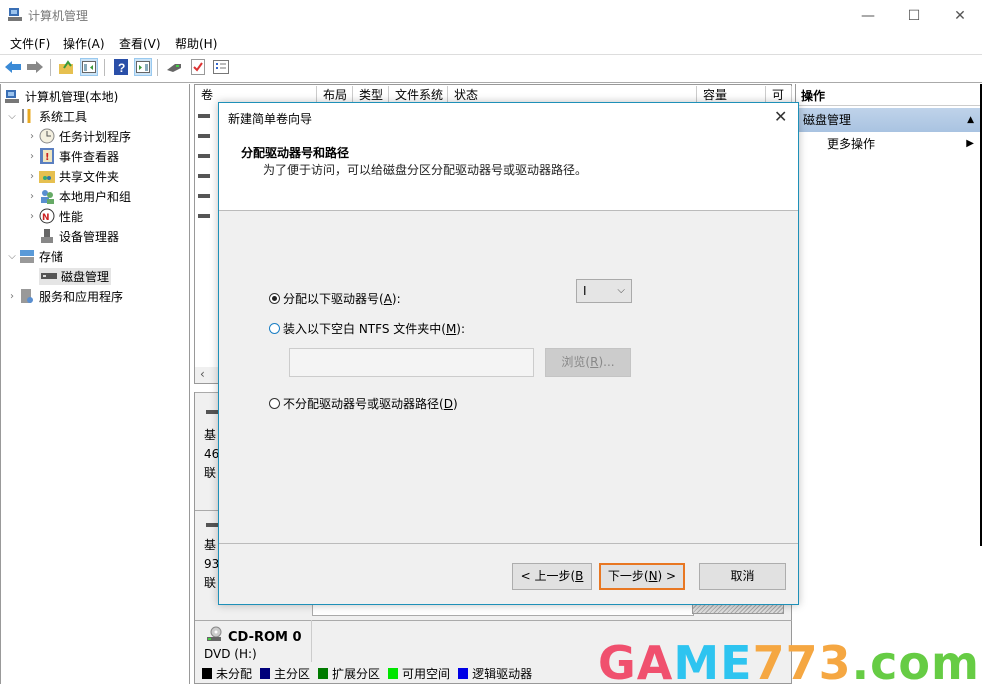  I want to click on tree-item-performance: › N 性能, so click(68, 216).